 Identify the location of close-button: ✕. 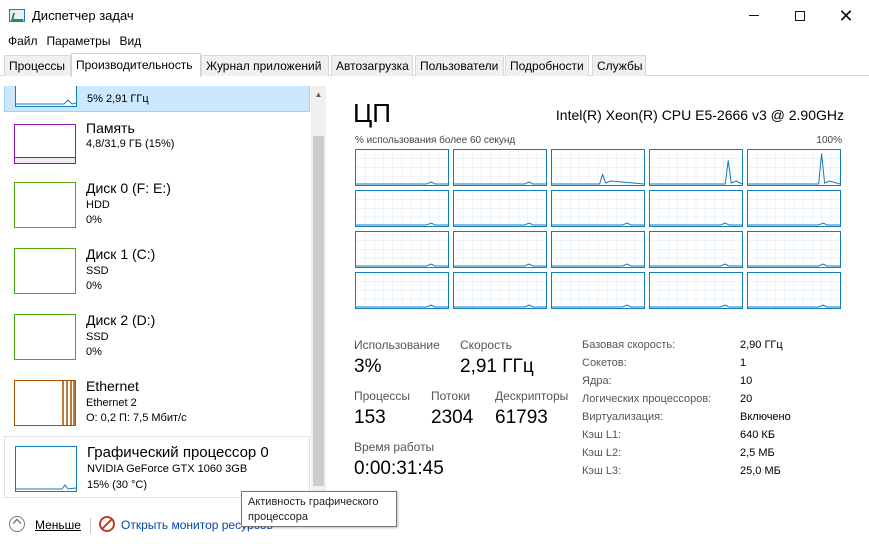
(846, 15).